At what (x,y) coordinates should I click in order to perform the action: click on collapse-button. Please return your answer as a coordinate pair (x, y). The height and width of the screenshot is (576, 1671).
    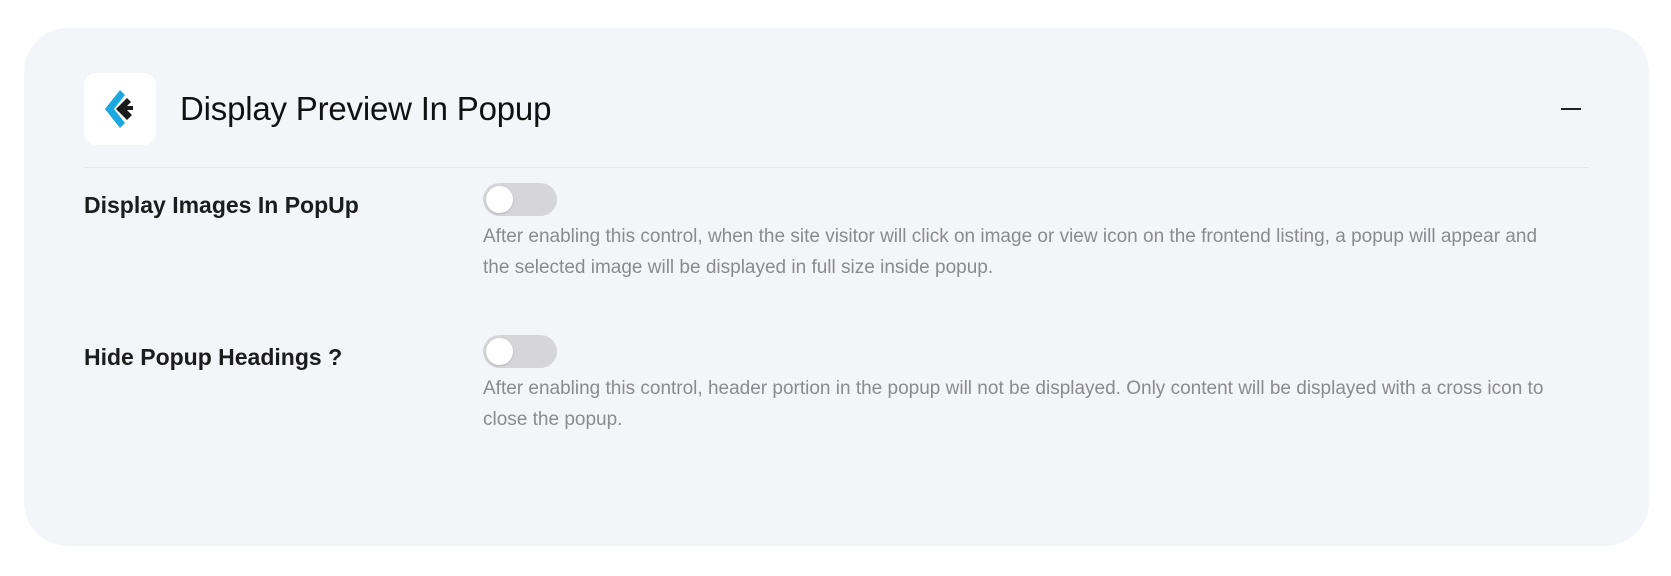
    Looking at the image, I should click on (1571, 109).